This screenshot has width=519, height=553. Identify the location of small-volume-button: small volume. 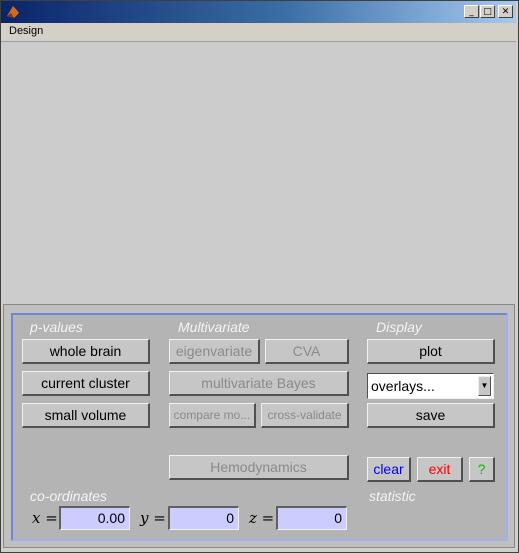
(86, 415).